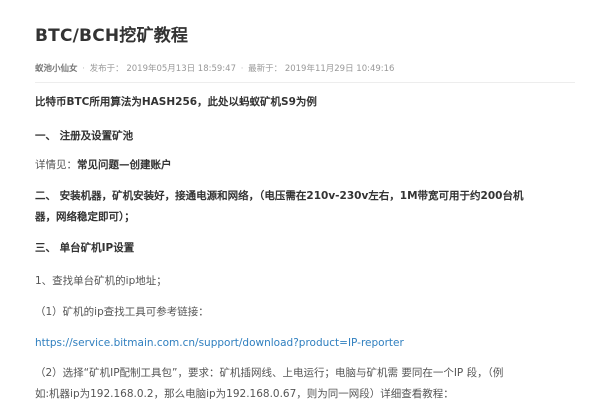 This screenshot has height=405, width=600. I want to click on updated-label: 最新于：, so click(265, 69).